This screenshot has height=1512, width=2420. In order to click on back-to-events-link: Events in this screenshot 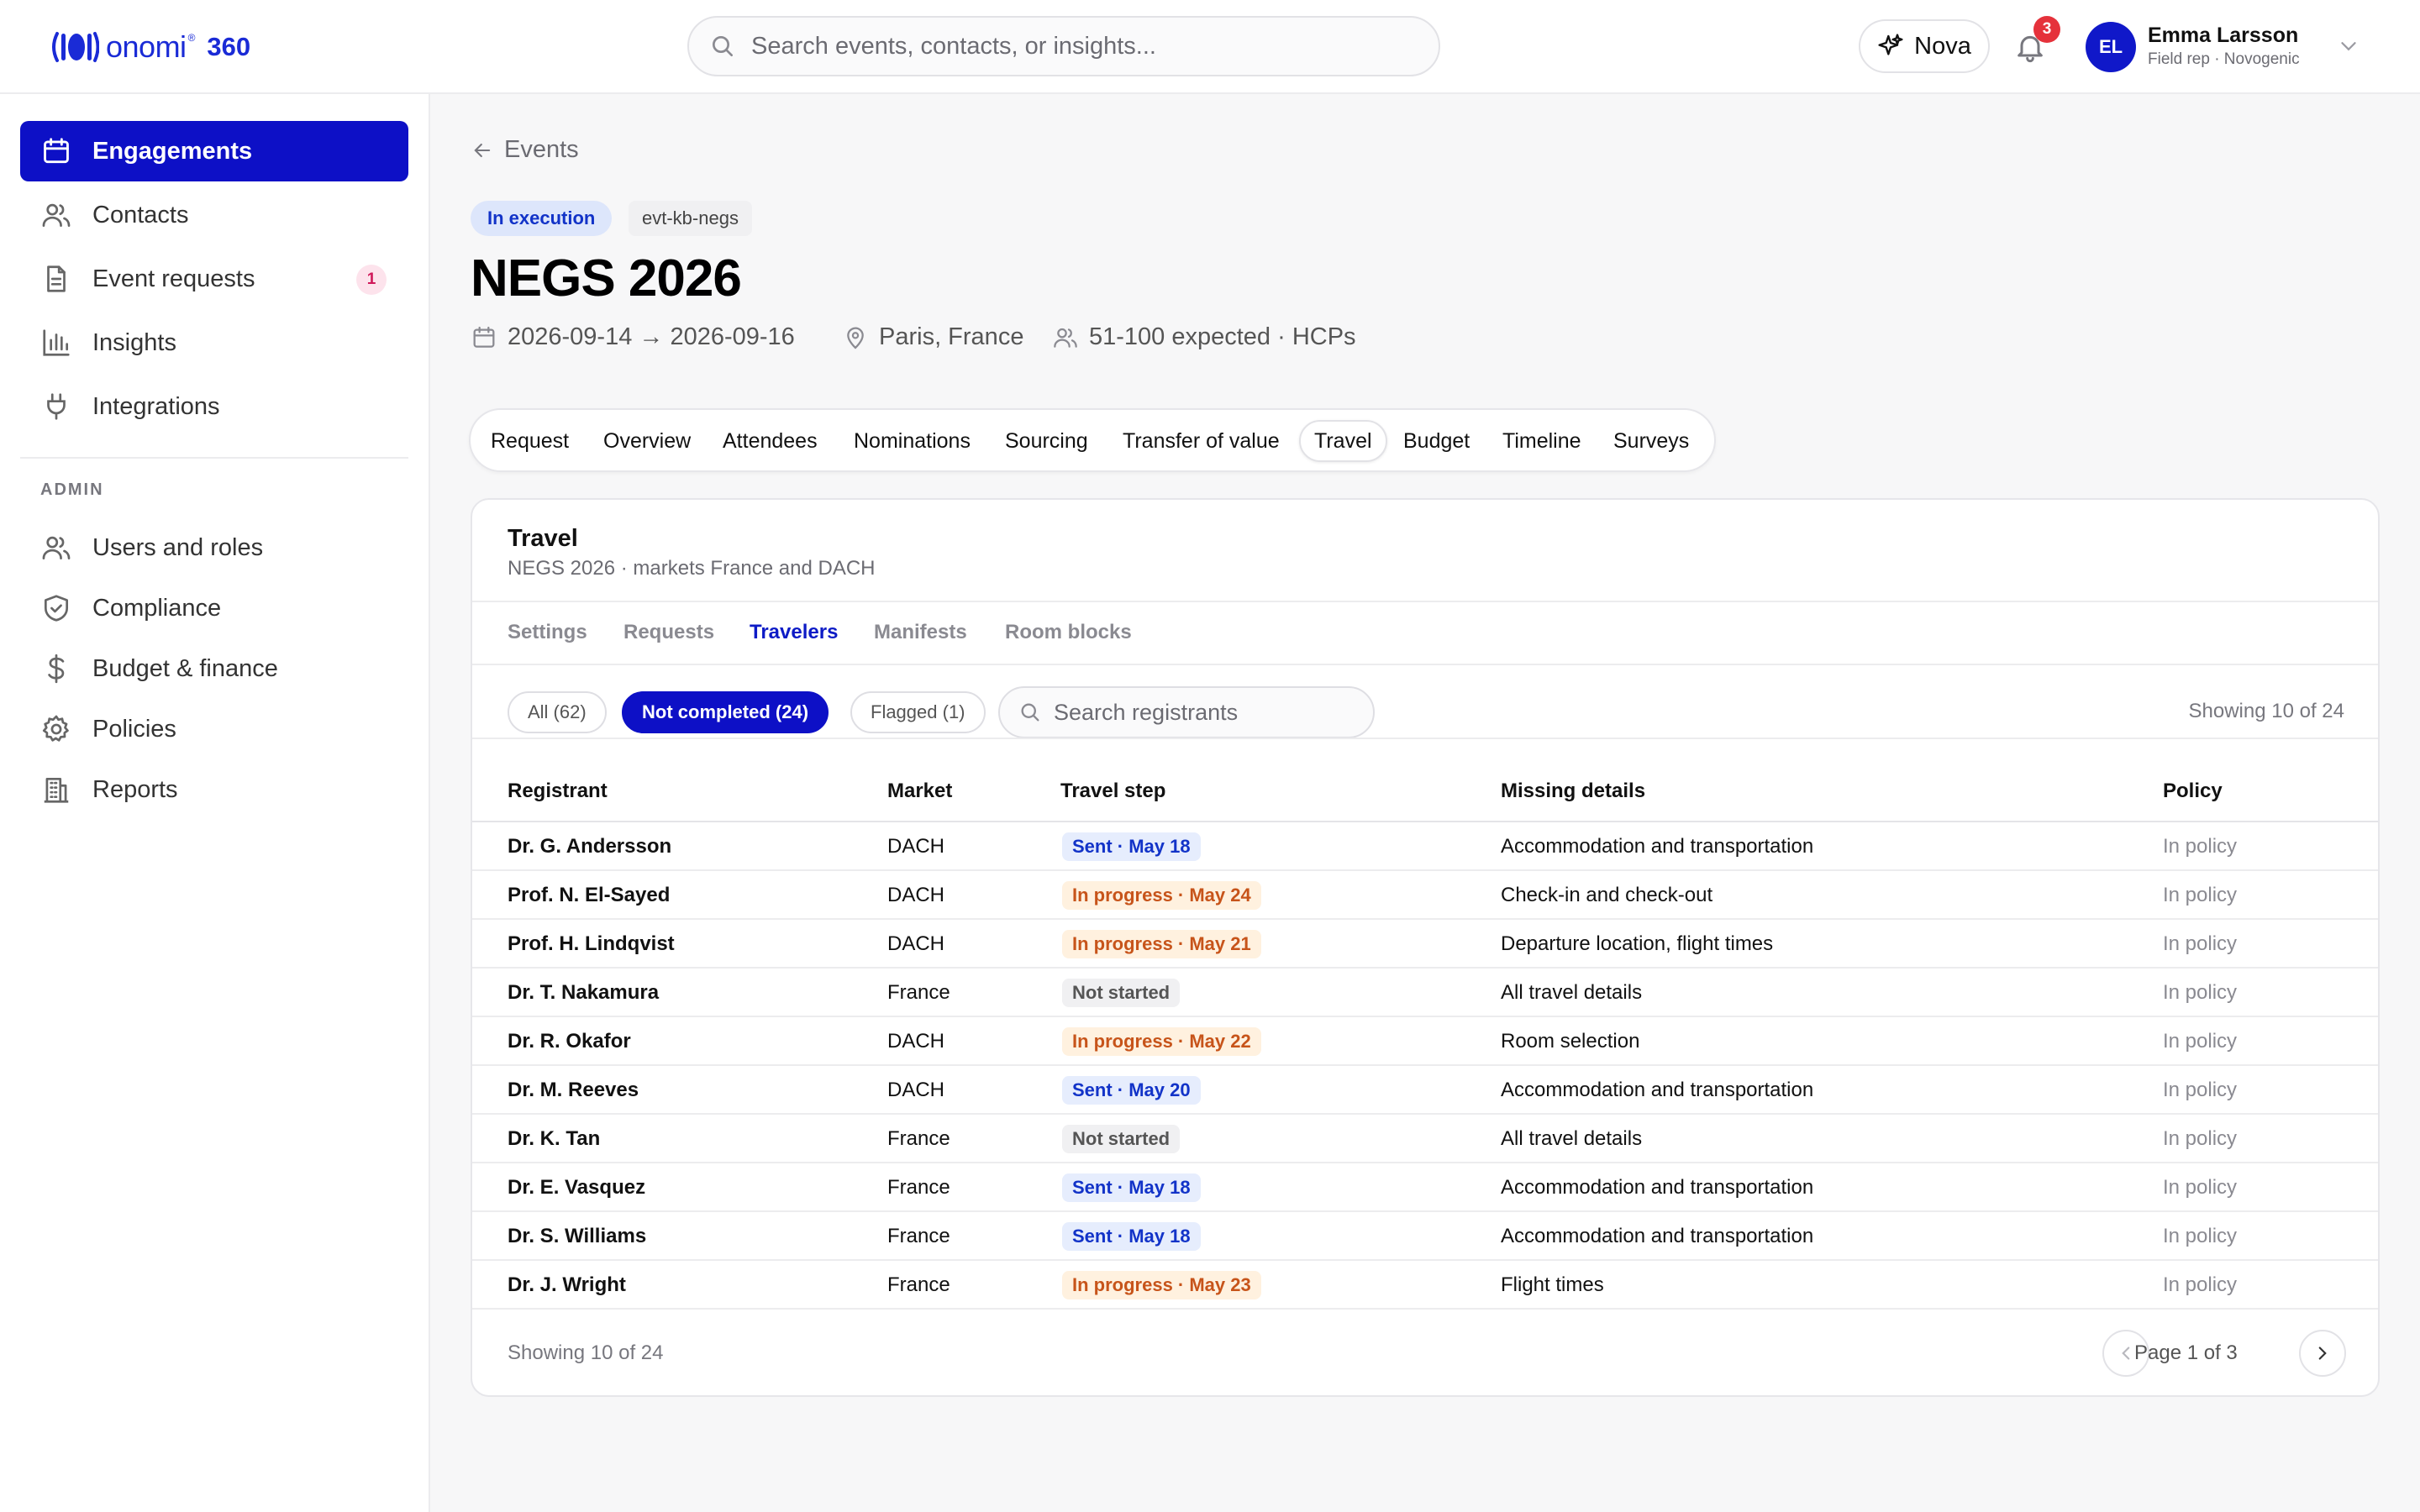, I will do `click(525, 150)`.